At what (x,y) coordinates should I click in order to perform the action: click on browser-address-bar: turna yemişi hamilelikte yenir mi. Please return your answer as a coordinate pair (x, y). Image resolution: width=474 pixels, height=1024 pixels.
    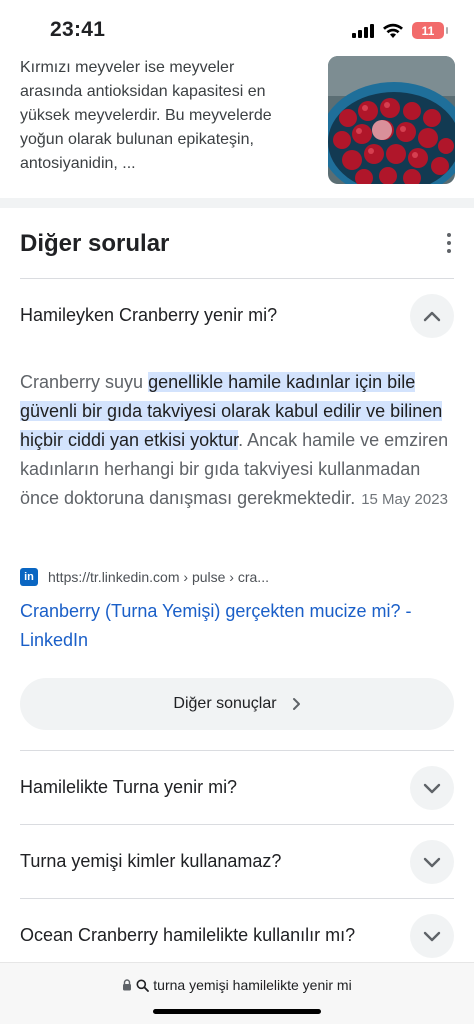
    Looking at the image, I should click on (237, 993).